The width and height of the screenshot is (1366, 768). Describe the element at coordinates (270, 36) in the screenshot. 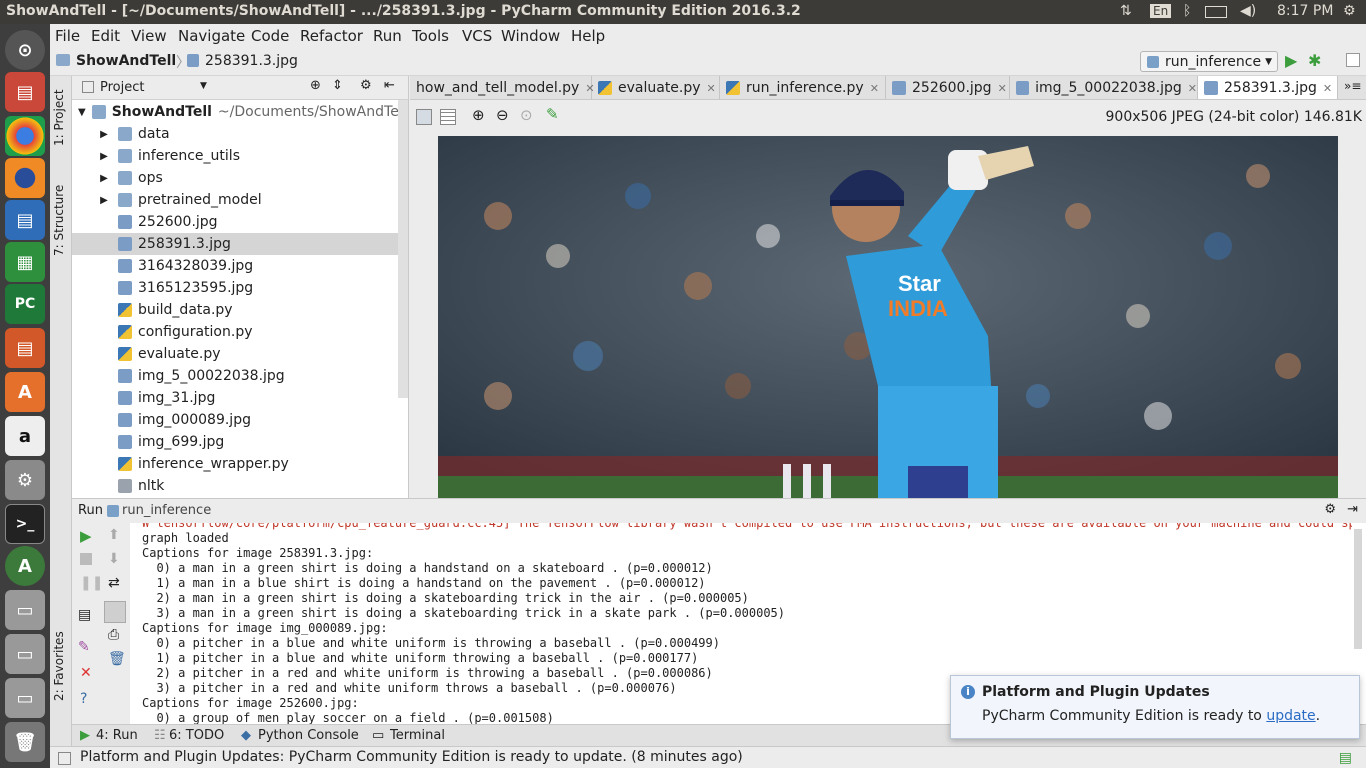

I see `menu-code: Code` at that location.